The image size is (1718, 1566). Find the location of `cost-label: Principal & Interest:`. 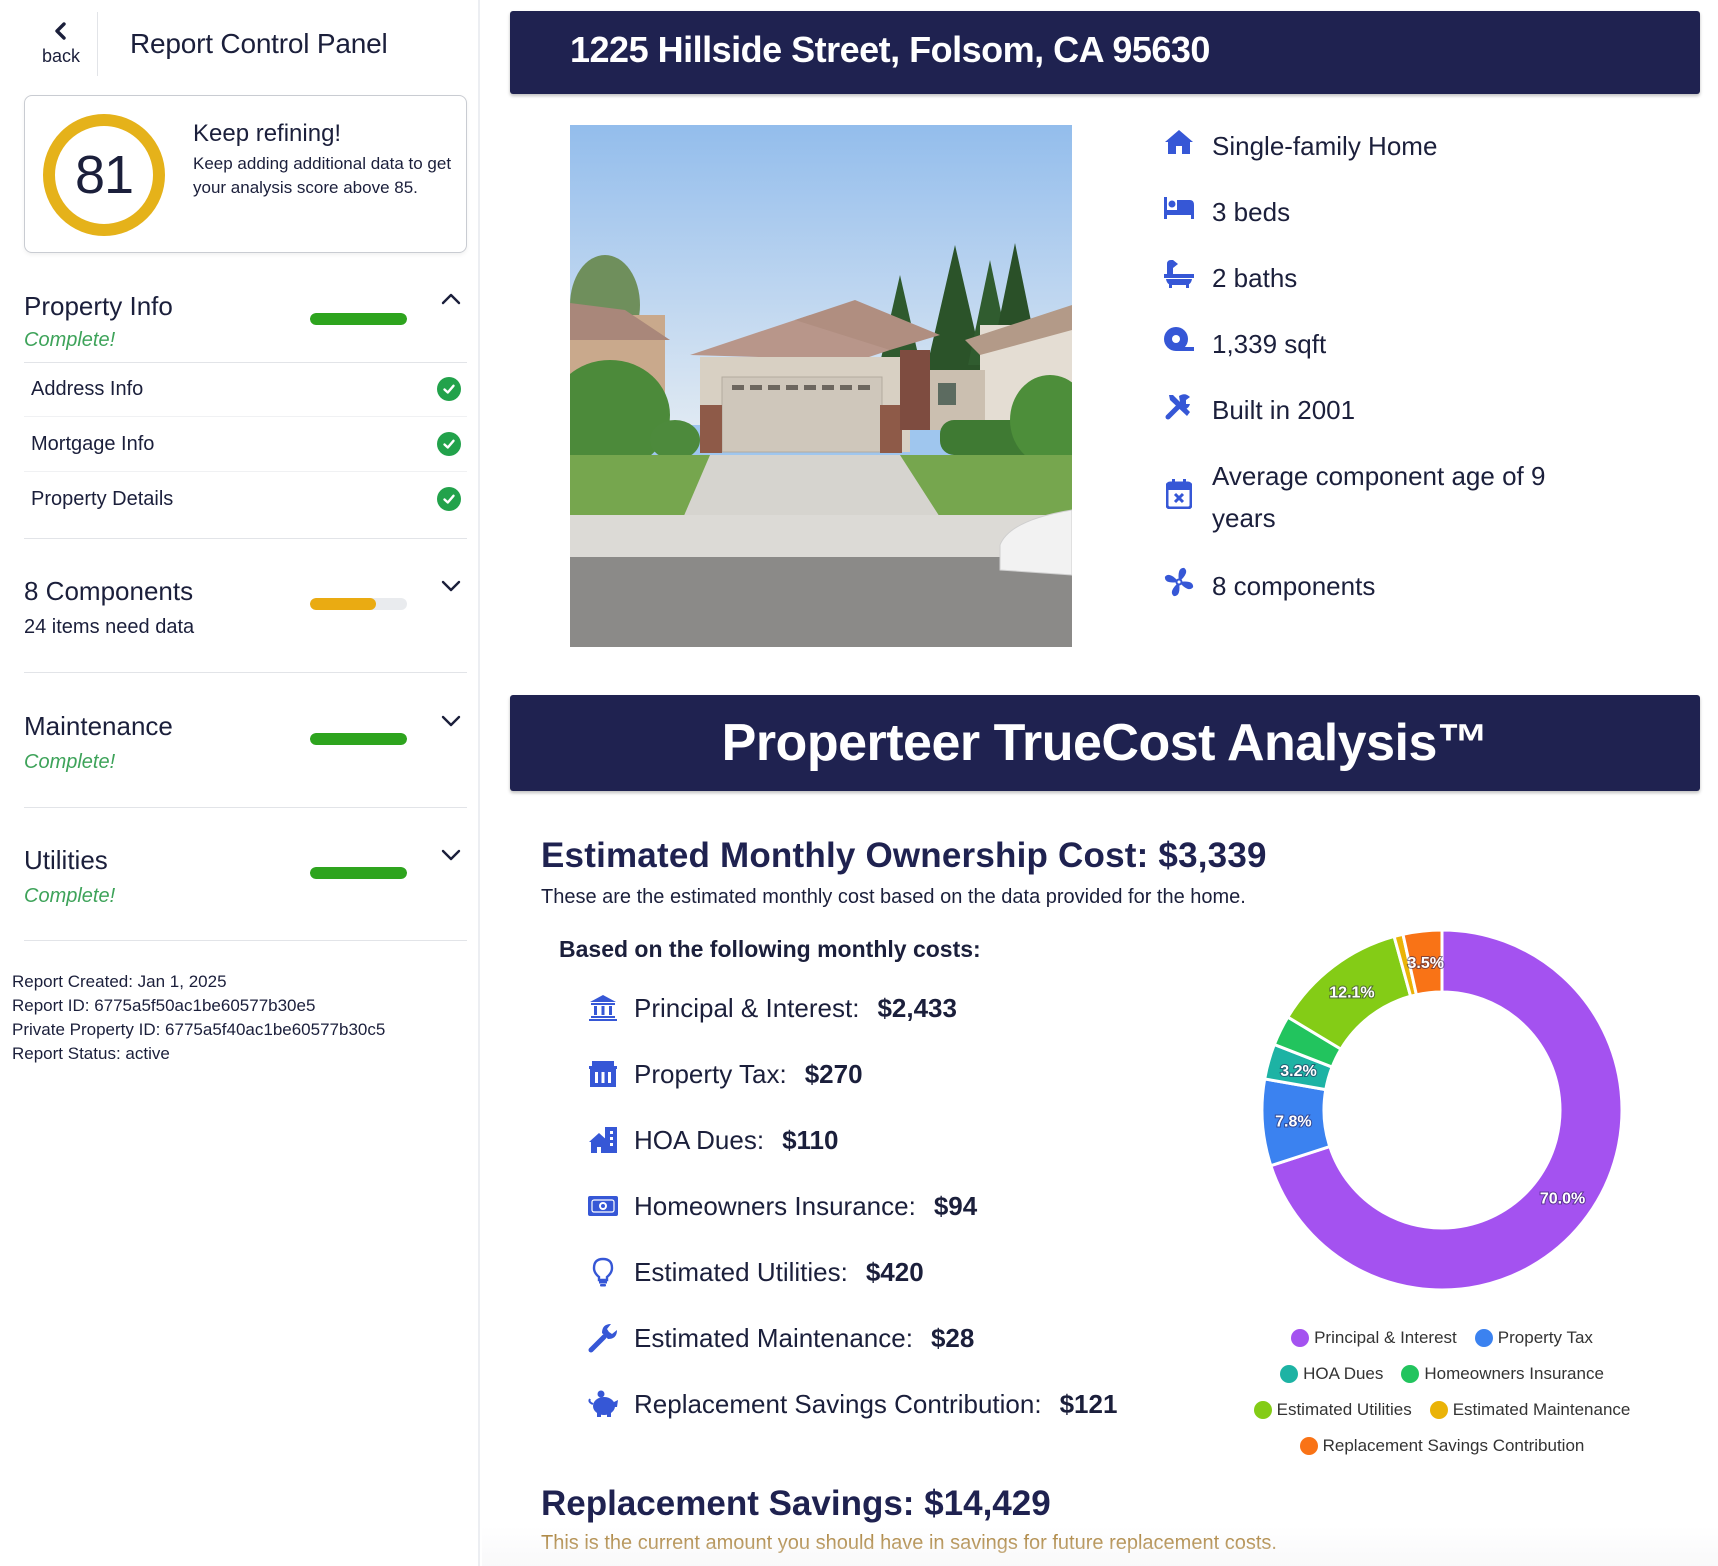

cost-label: Principal & Interest: is located at coordinates (747, 1007).